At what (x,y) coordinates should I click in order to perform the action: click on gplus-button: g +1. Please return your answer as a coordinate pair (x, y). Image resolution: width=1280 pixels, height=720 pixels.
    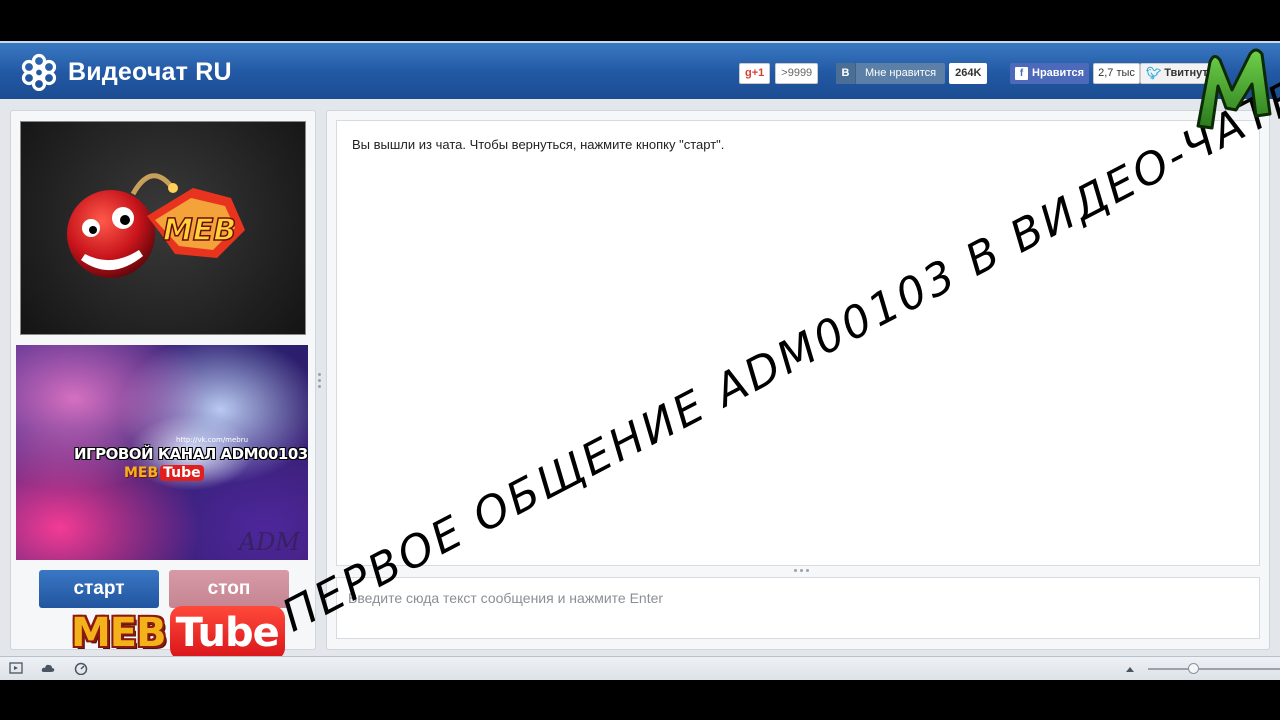
    Looking at the image, I should click on (755, 73).